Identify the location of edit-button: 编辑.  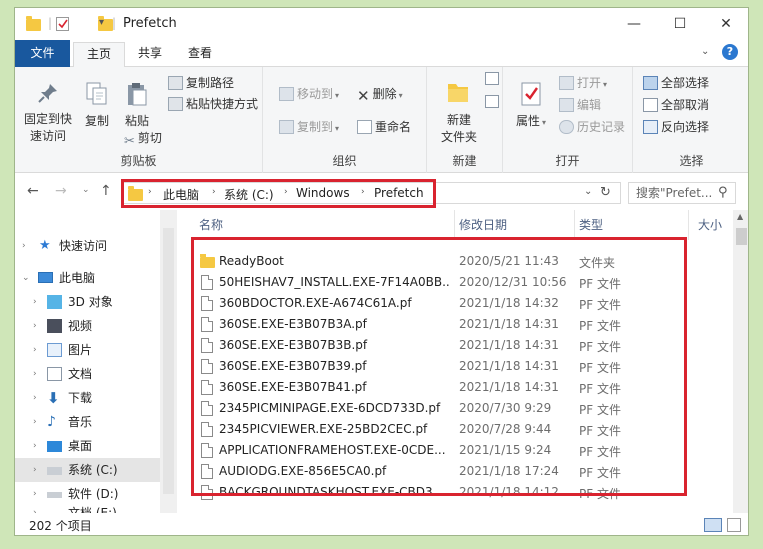
(580, 105).